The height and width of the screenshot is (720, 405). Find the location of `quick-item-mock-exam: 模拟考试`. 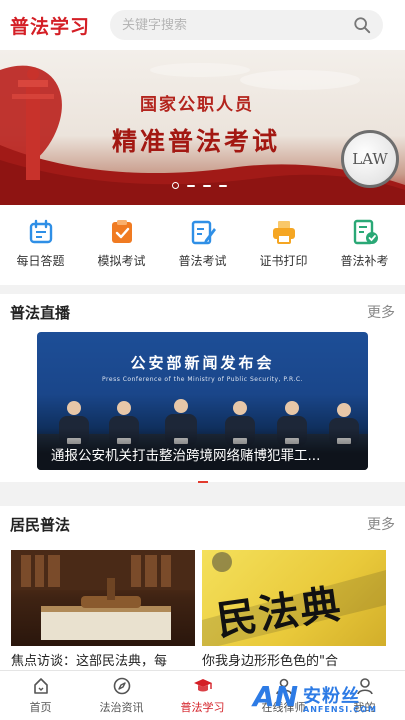

quick-item-mock-exam: 模拟考试 is located at coordinates (122, 243).